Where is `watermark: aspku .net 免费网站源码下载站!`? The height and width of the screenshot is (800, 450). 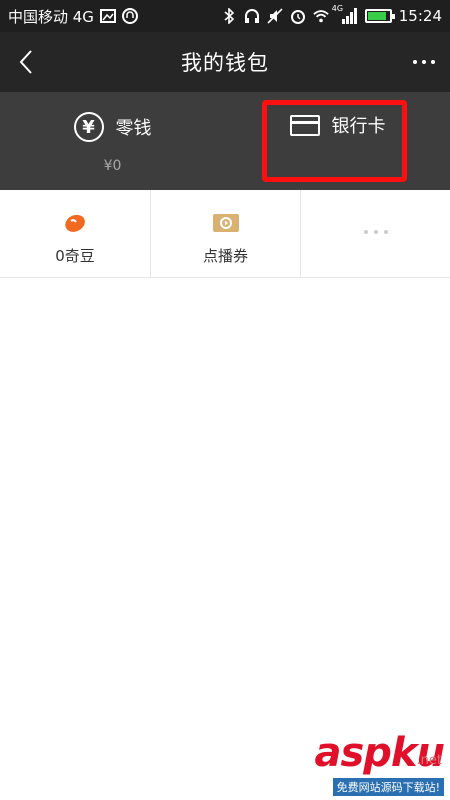
watermark: aspku .net 免费网站源码下载站! is located at coordinates (359, 751).